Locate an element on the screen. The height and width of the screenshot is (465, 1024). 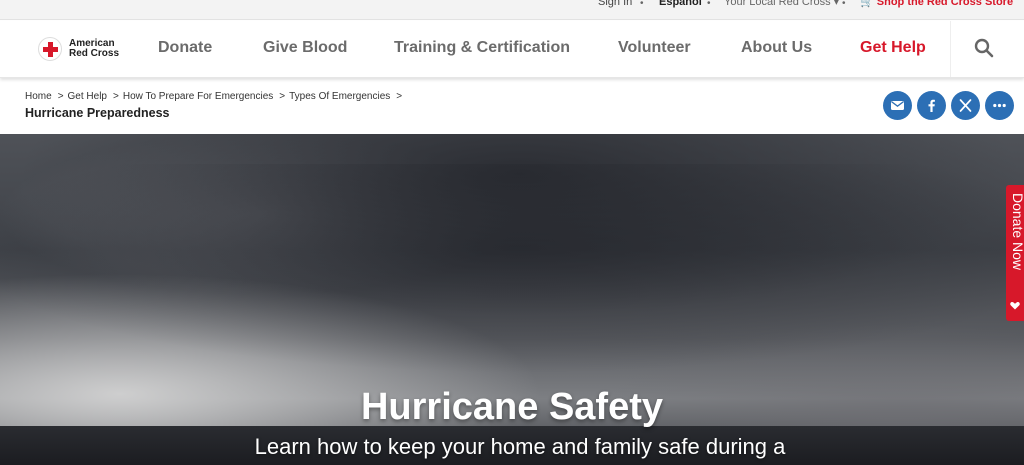
breadcrumb-get-help: Get Help is located at coordinates (87, 96).